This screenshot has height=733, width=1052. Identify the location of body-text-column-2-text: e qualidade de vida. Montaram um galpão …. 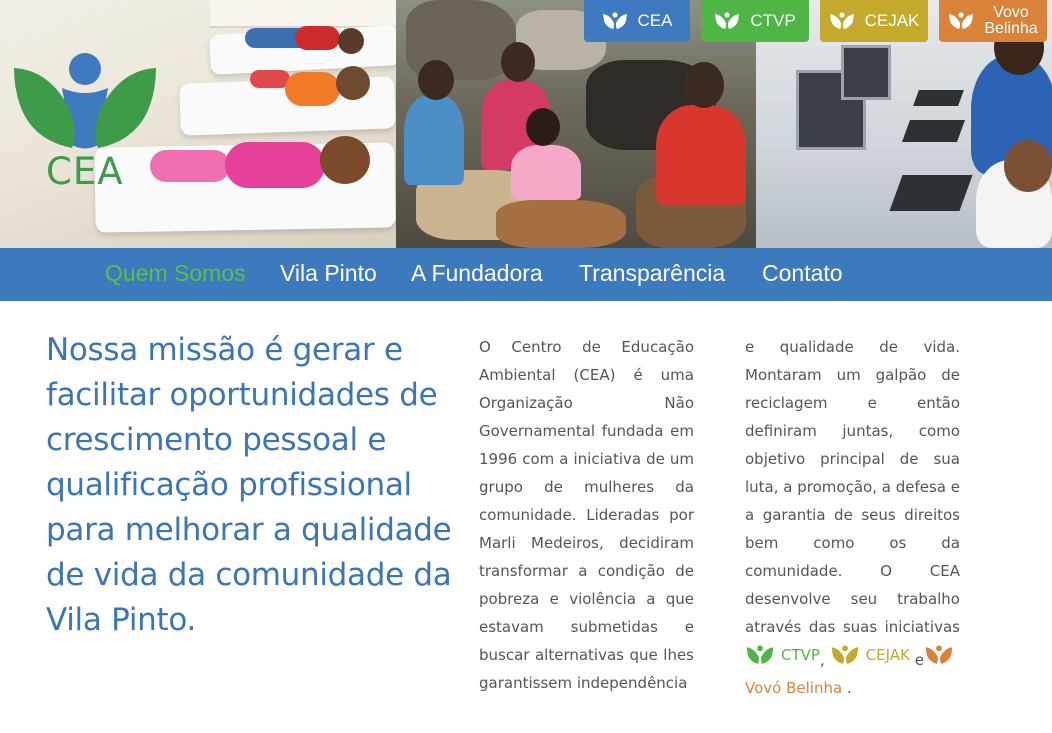
(852, 487).